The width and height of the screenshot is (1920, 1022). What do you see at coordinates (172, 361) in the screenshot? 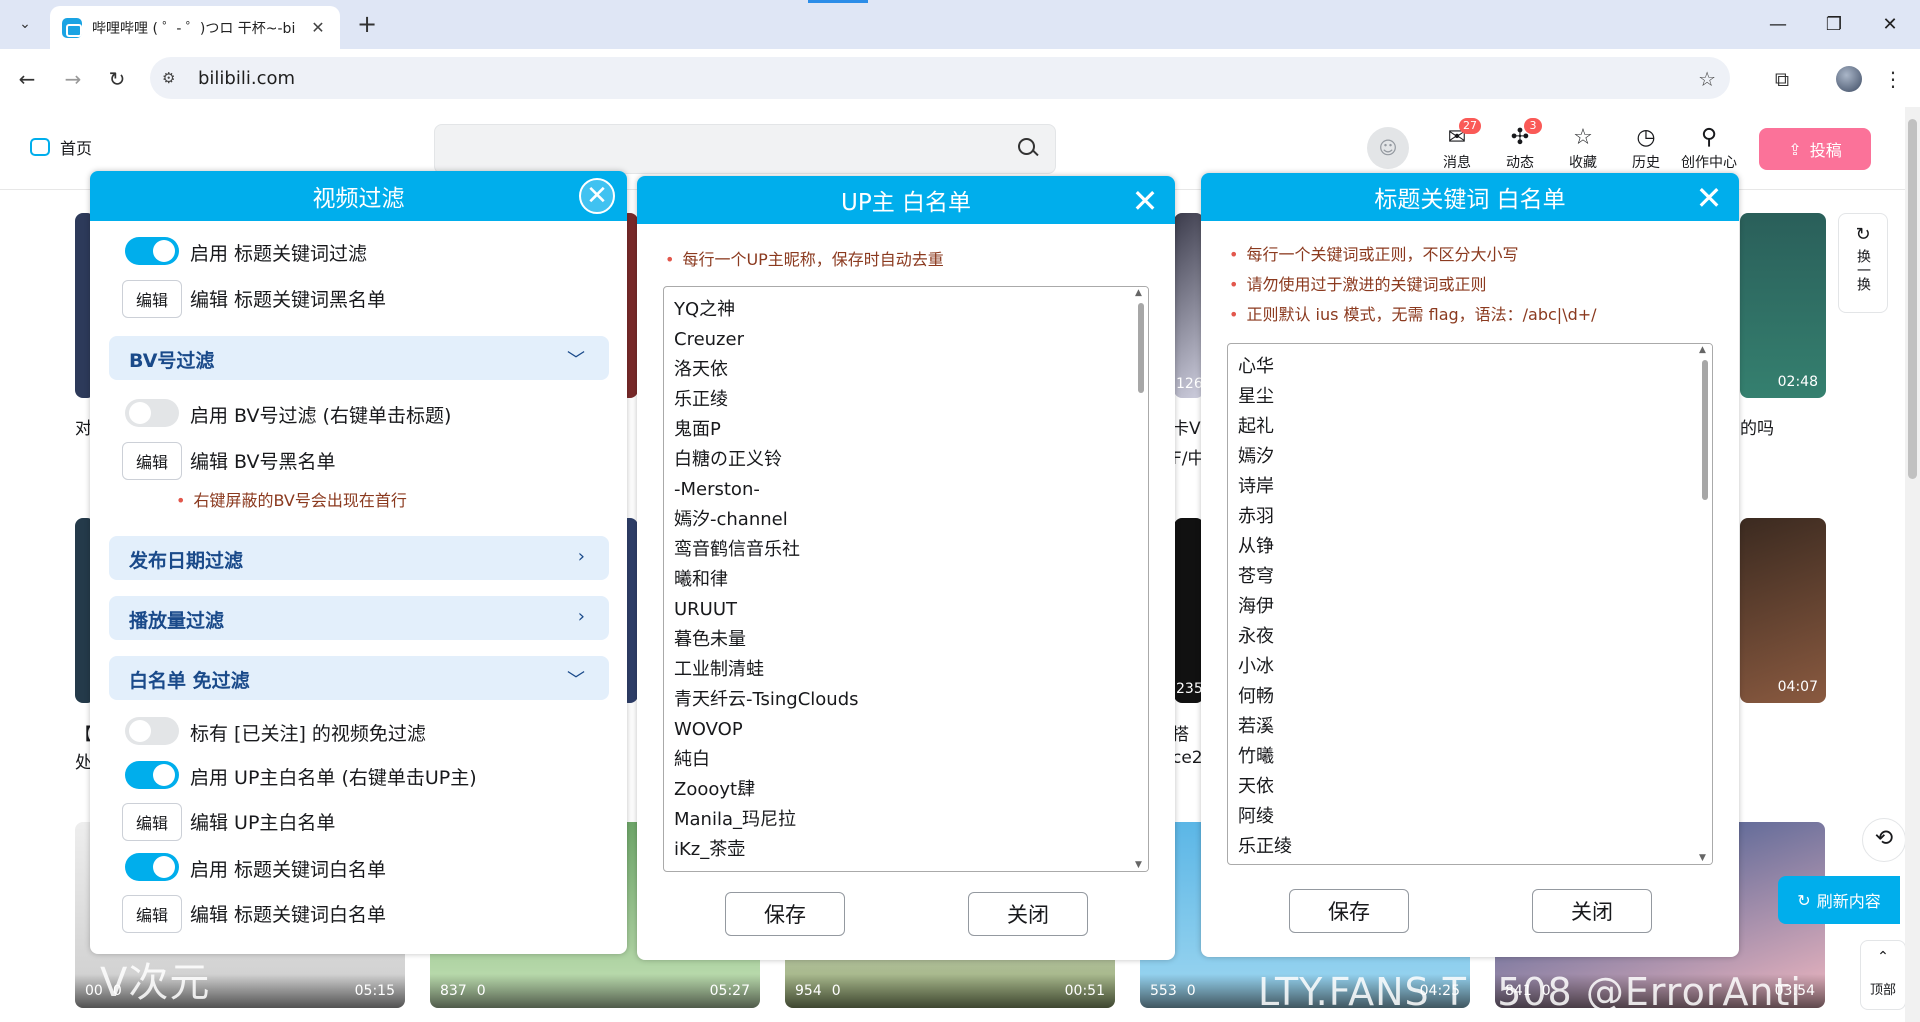
I see `section-bv-filter-label: BV号过滤` at bounding box center [172, 361].